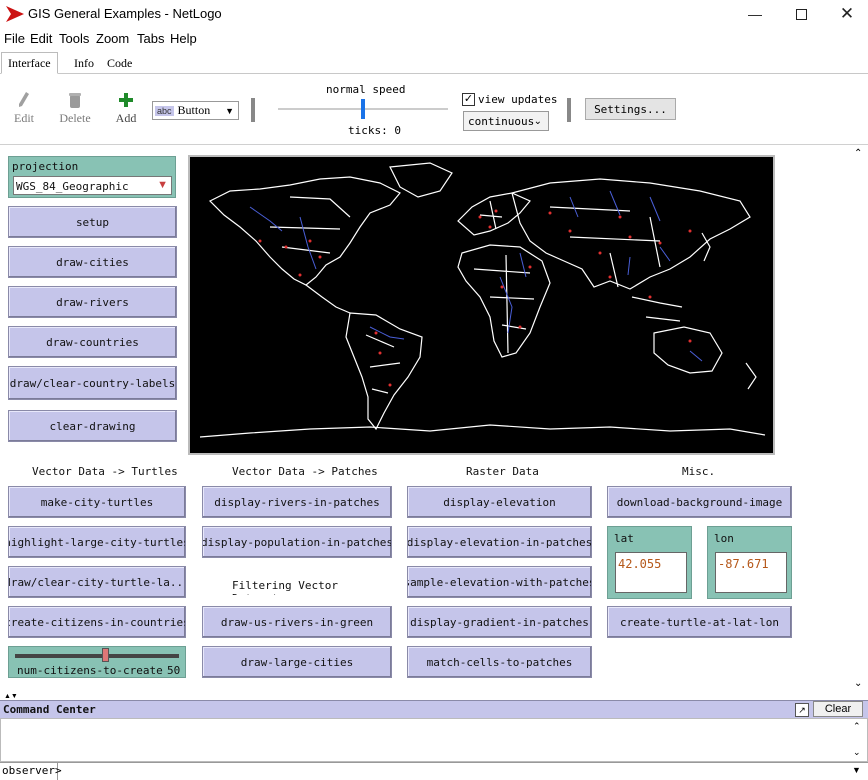 The height and width of the screenshot is (780, 868). What do you see at coordinates (74, 38) in the screenshot?
I see `menu-tools: Tools` at bounding box center [74, 38].